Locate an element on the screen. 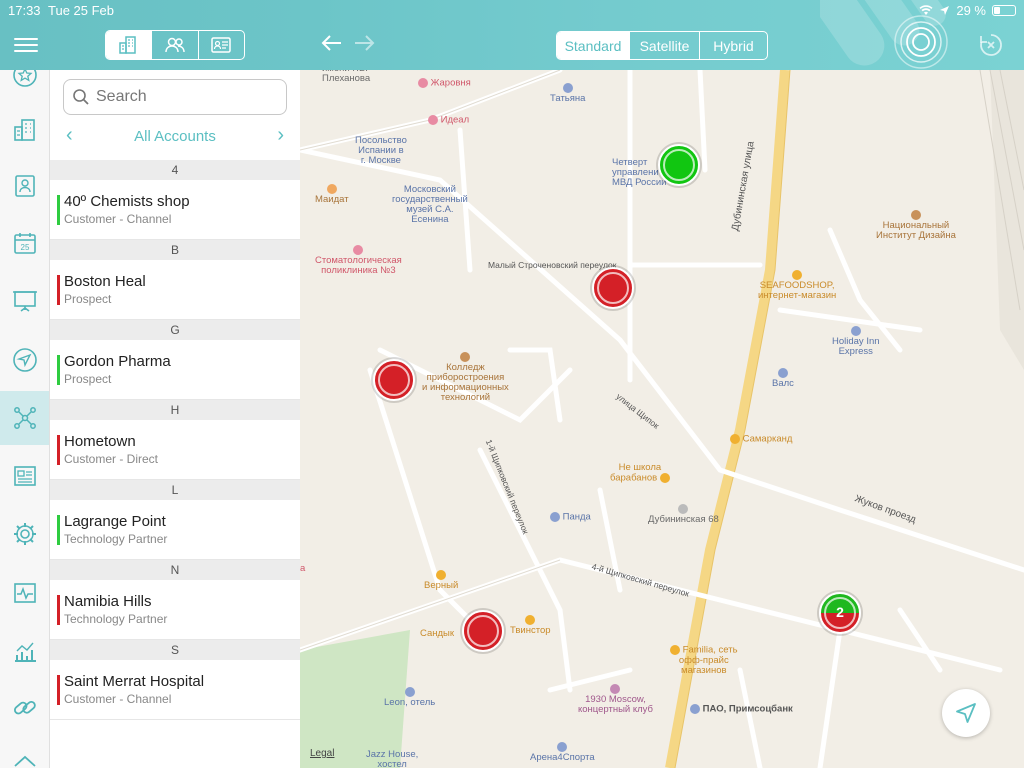 This screenshot has height=768, width=1024. poi-label: Holiday Inn Express is located at coordinates (856, 341).